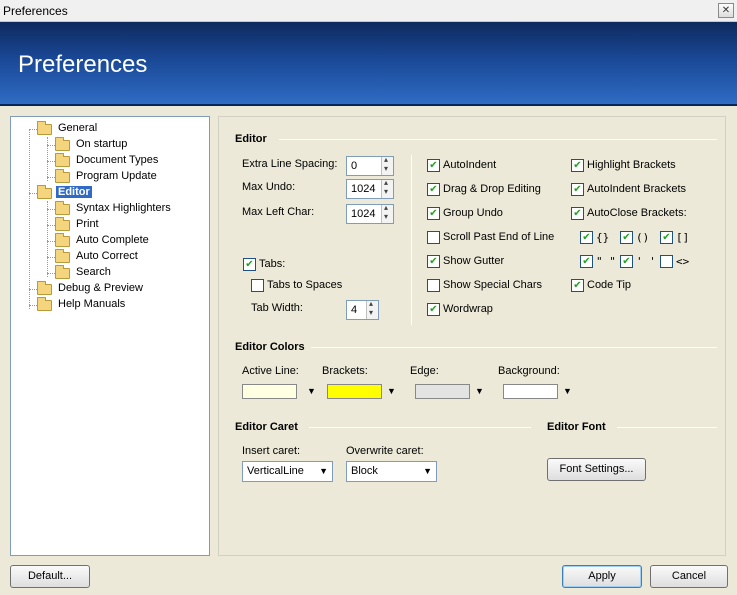 The image size is (737, 595). What do you see at coordinates (433, 237) in the screenshot?
I see `scroll-past-end-checkbox` at bounding box center [433, 237].